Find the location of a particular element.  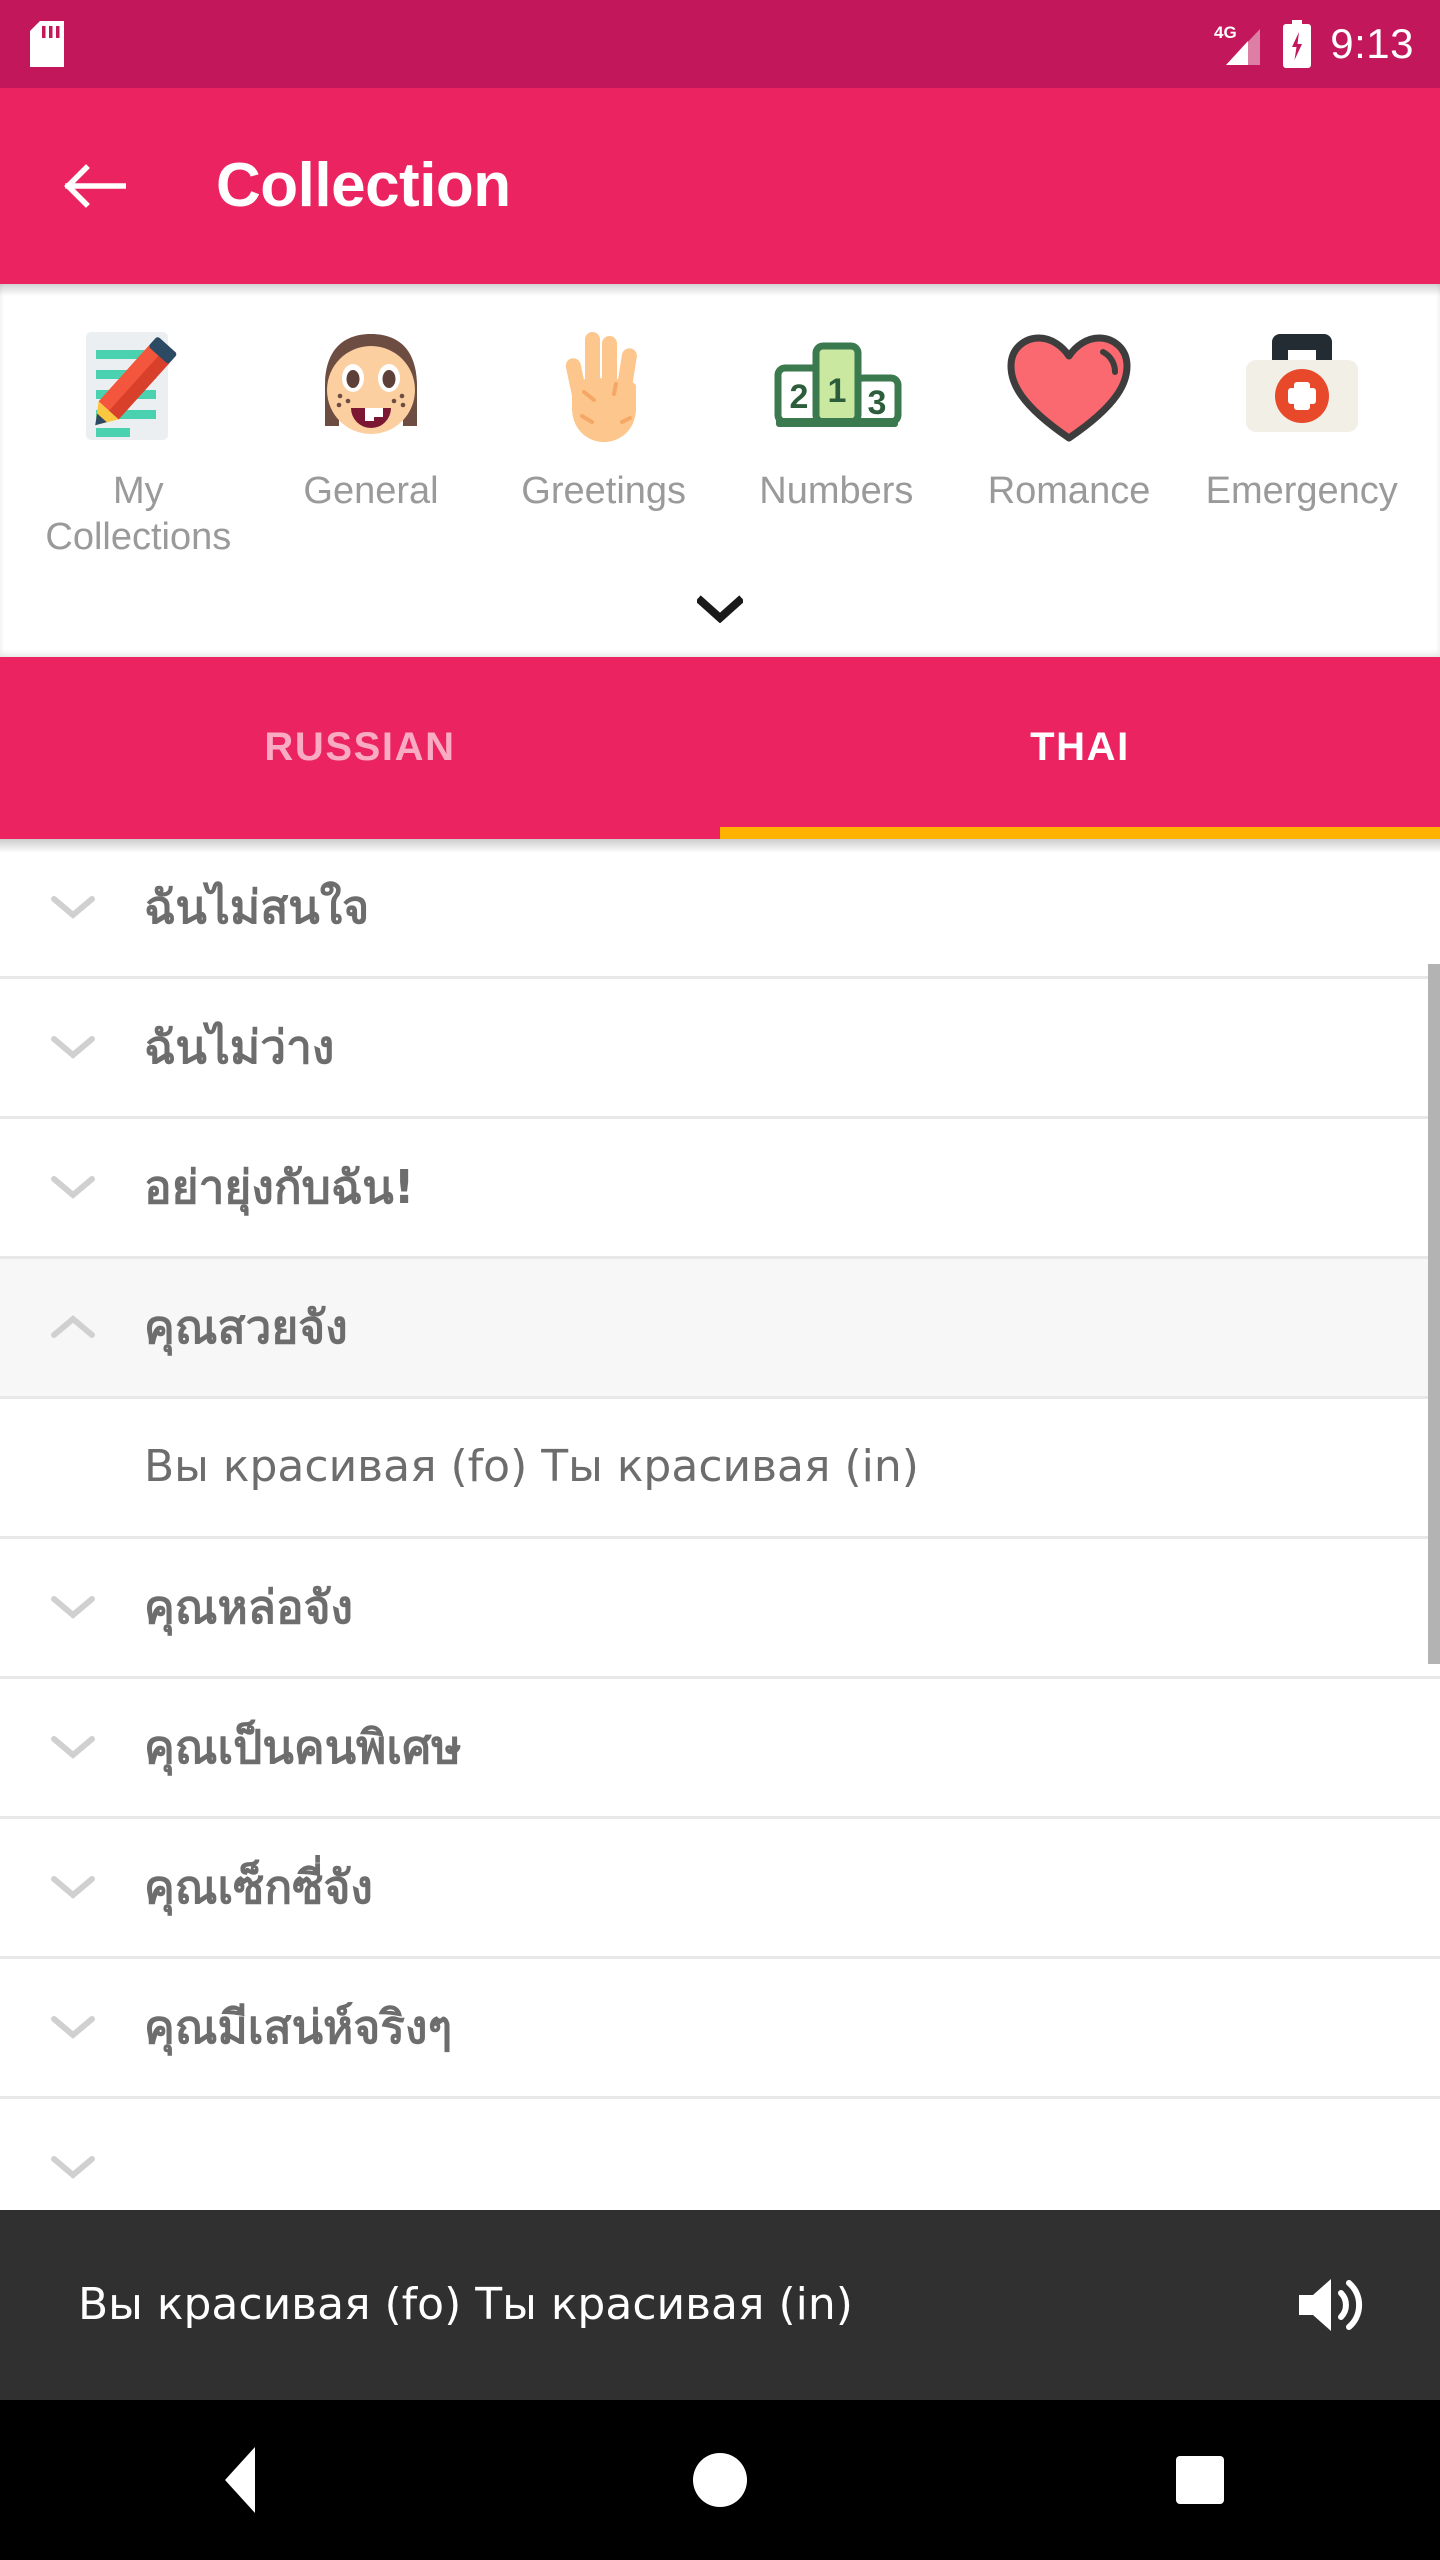

category-item-general: General is located at coordinates (371, 414).